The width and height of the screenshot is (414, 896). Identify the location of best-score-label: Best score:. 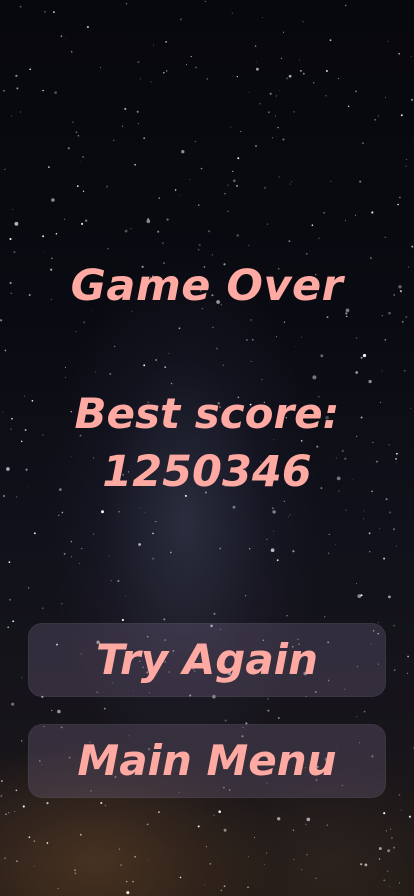
(207, 413).